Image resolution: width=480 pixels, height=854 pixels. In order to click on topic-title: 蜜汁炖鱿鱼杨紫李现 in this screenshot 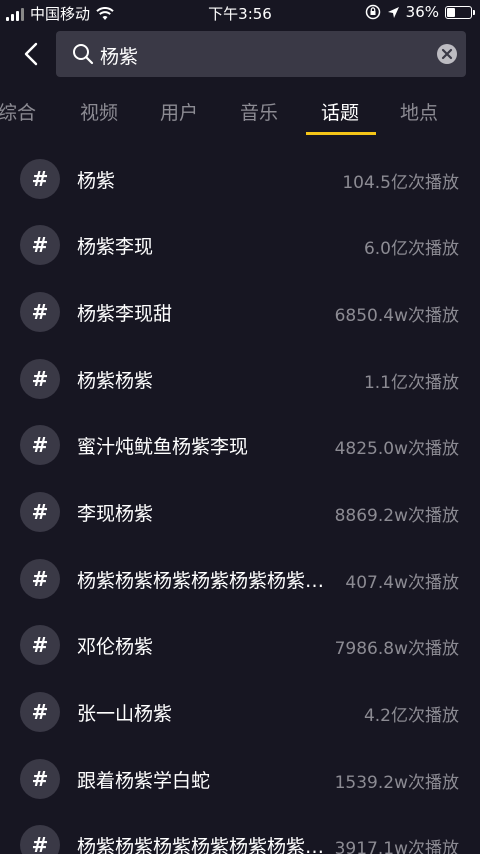, I will do `click(163, 447)`.